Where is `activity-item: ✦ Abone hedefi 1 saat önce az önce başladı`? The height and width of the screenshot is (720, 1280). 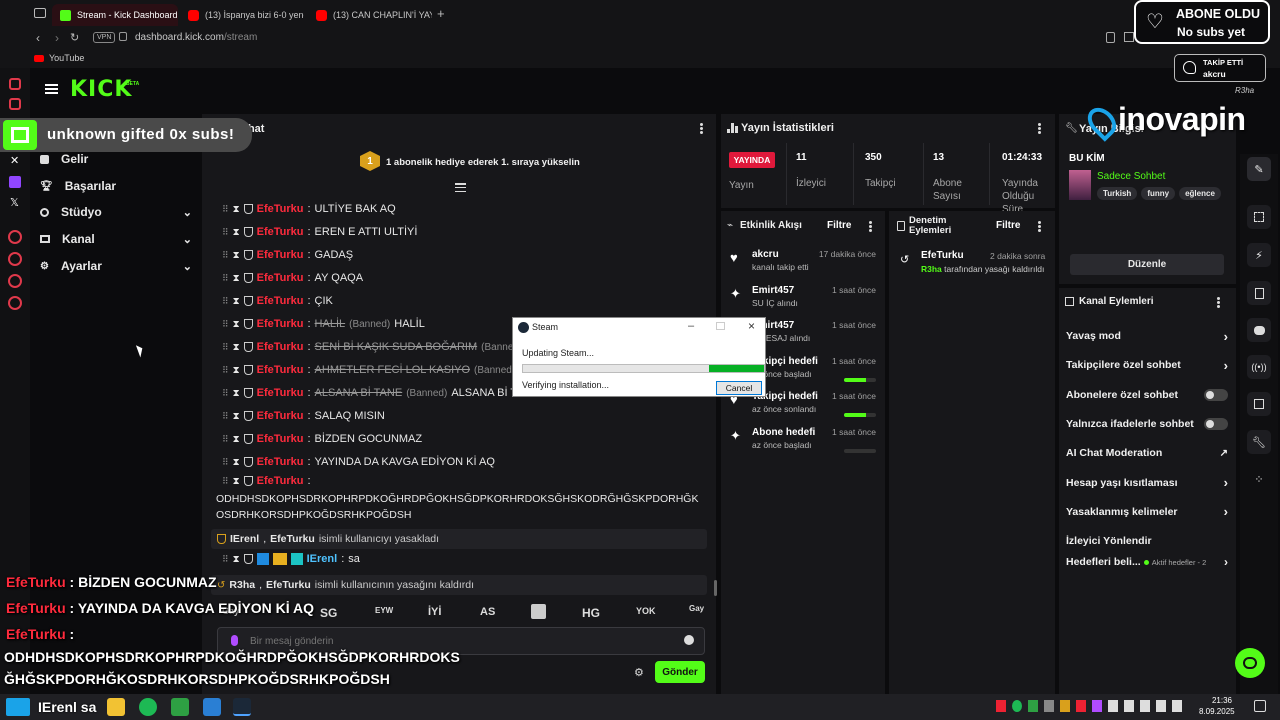 activity-item: ✦ Abone hedefi 1 saat önce az önce başladı is located at coordinates (804, 444).